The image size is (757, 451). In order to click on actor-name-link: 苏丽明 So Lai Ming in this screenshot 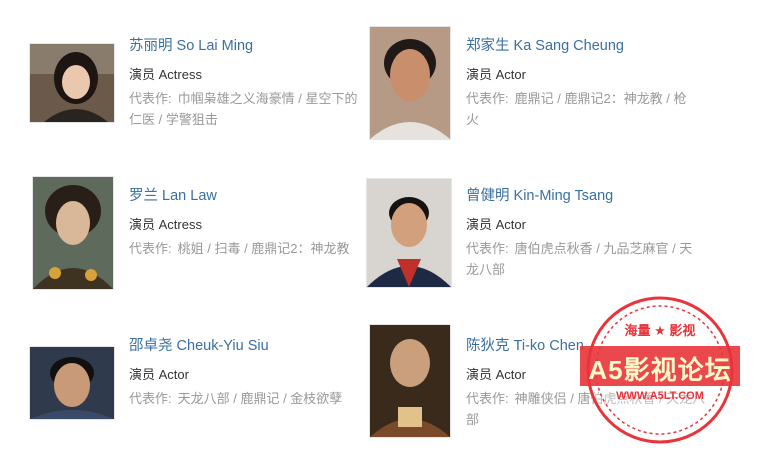, I will do `click(191, 44)`.